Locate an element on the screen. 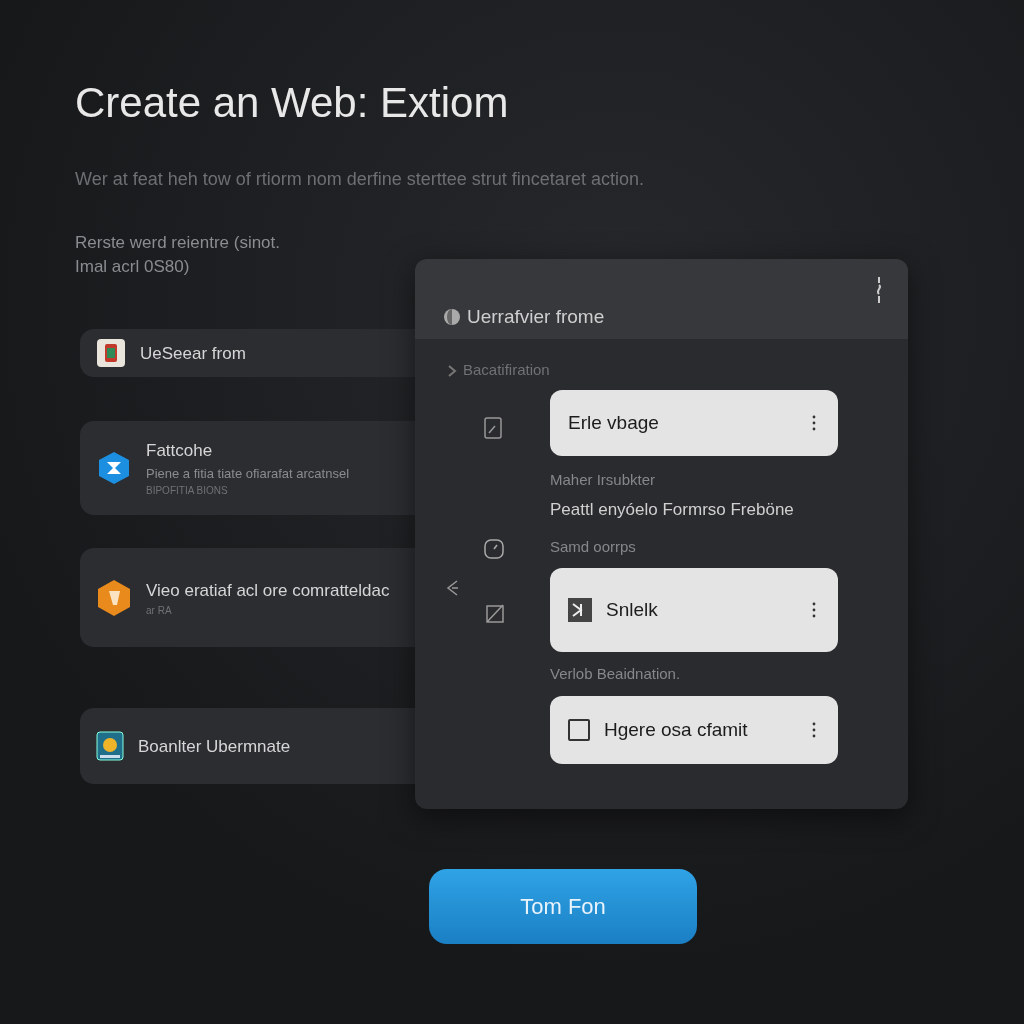 Image resolution: width=1024 pixels, height=1024 pixels. card-title: UeSeear from is located at coordinates (193, 353).